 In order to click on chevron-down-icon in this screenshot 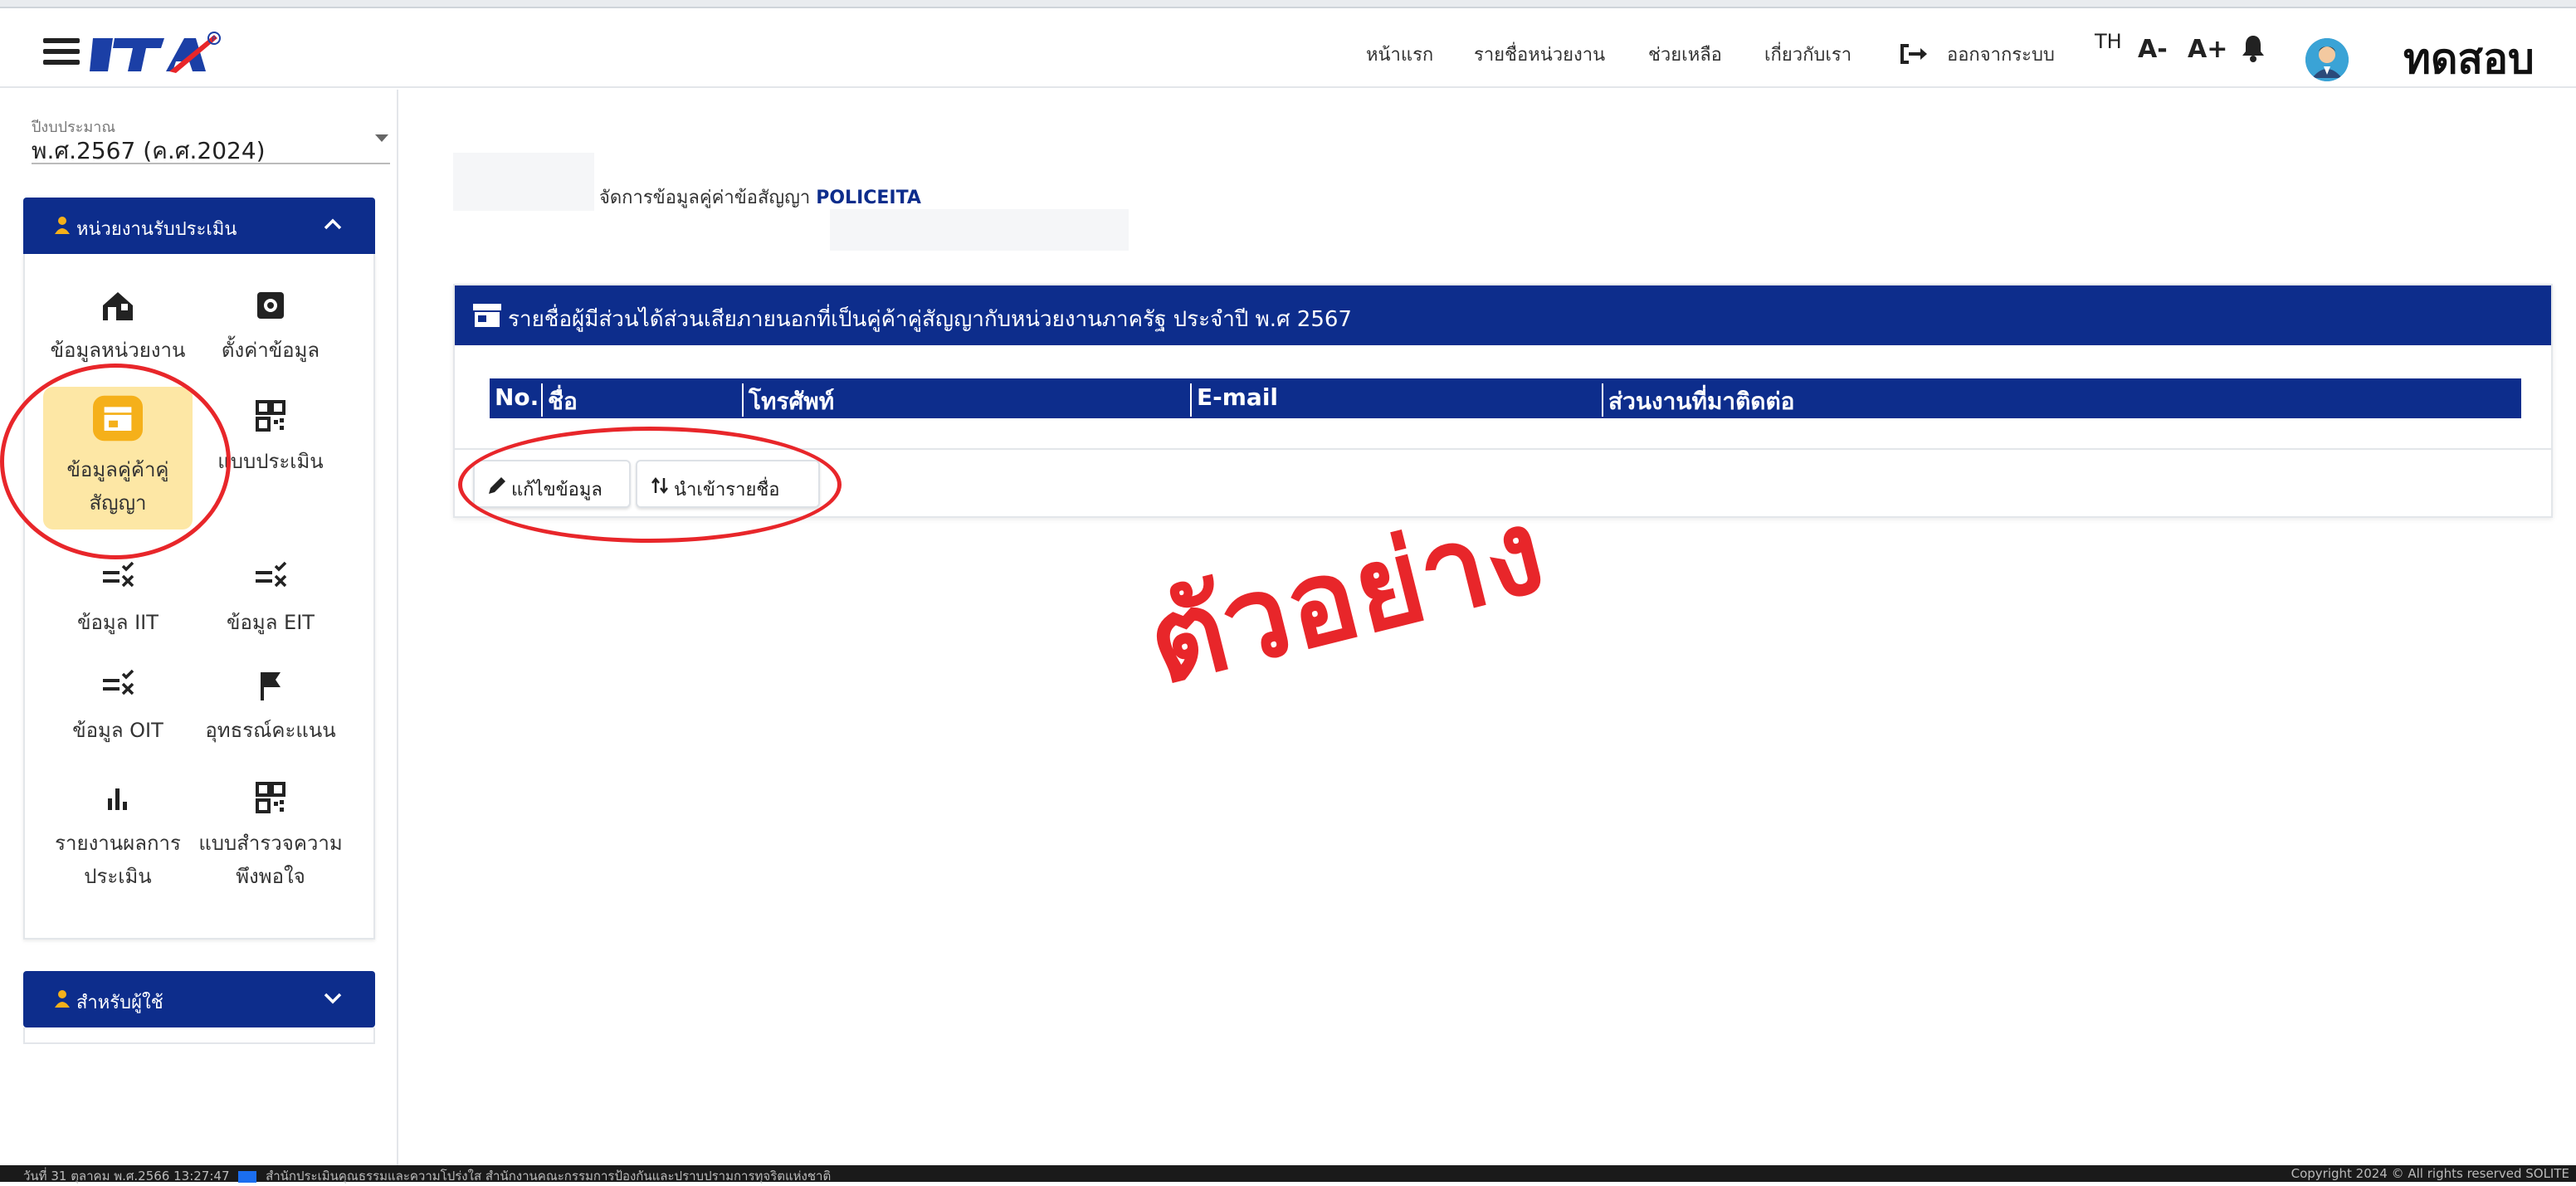, I will do `click(333, 998)`.